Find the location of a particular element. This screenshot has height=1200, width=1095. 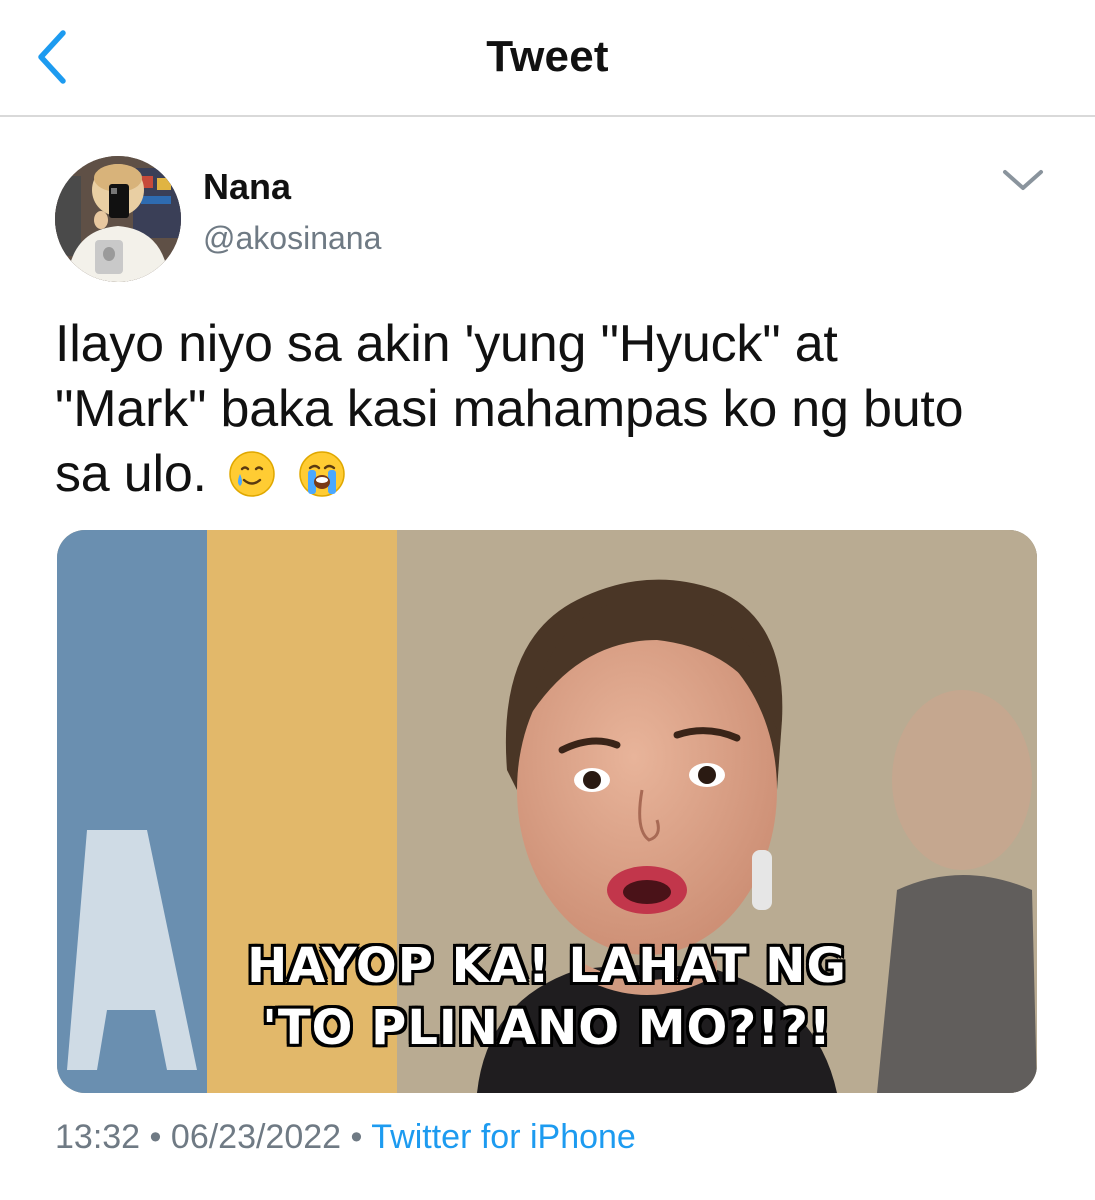

tweet-source-link: Twitter for iPhone is located at coordinates (503, 1137).